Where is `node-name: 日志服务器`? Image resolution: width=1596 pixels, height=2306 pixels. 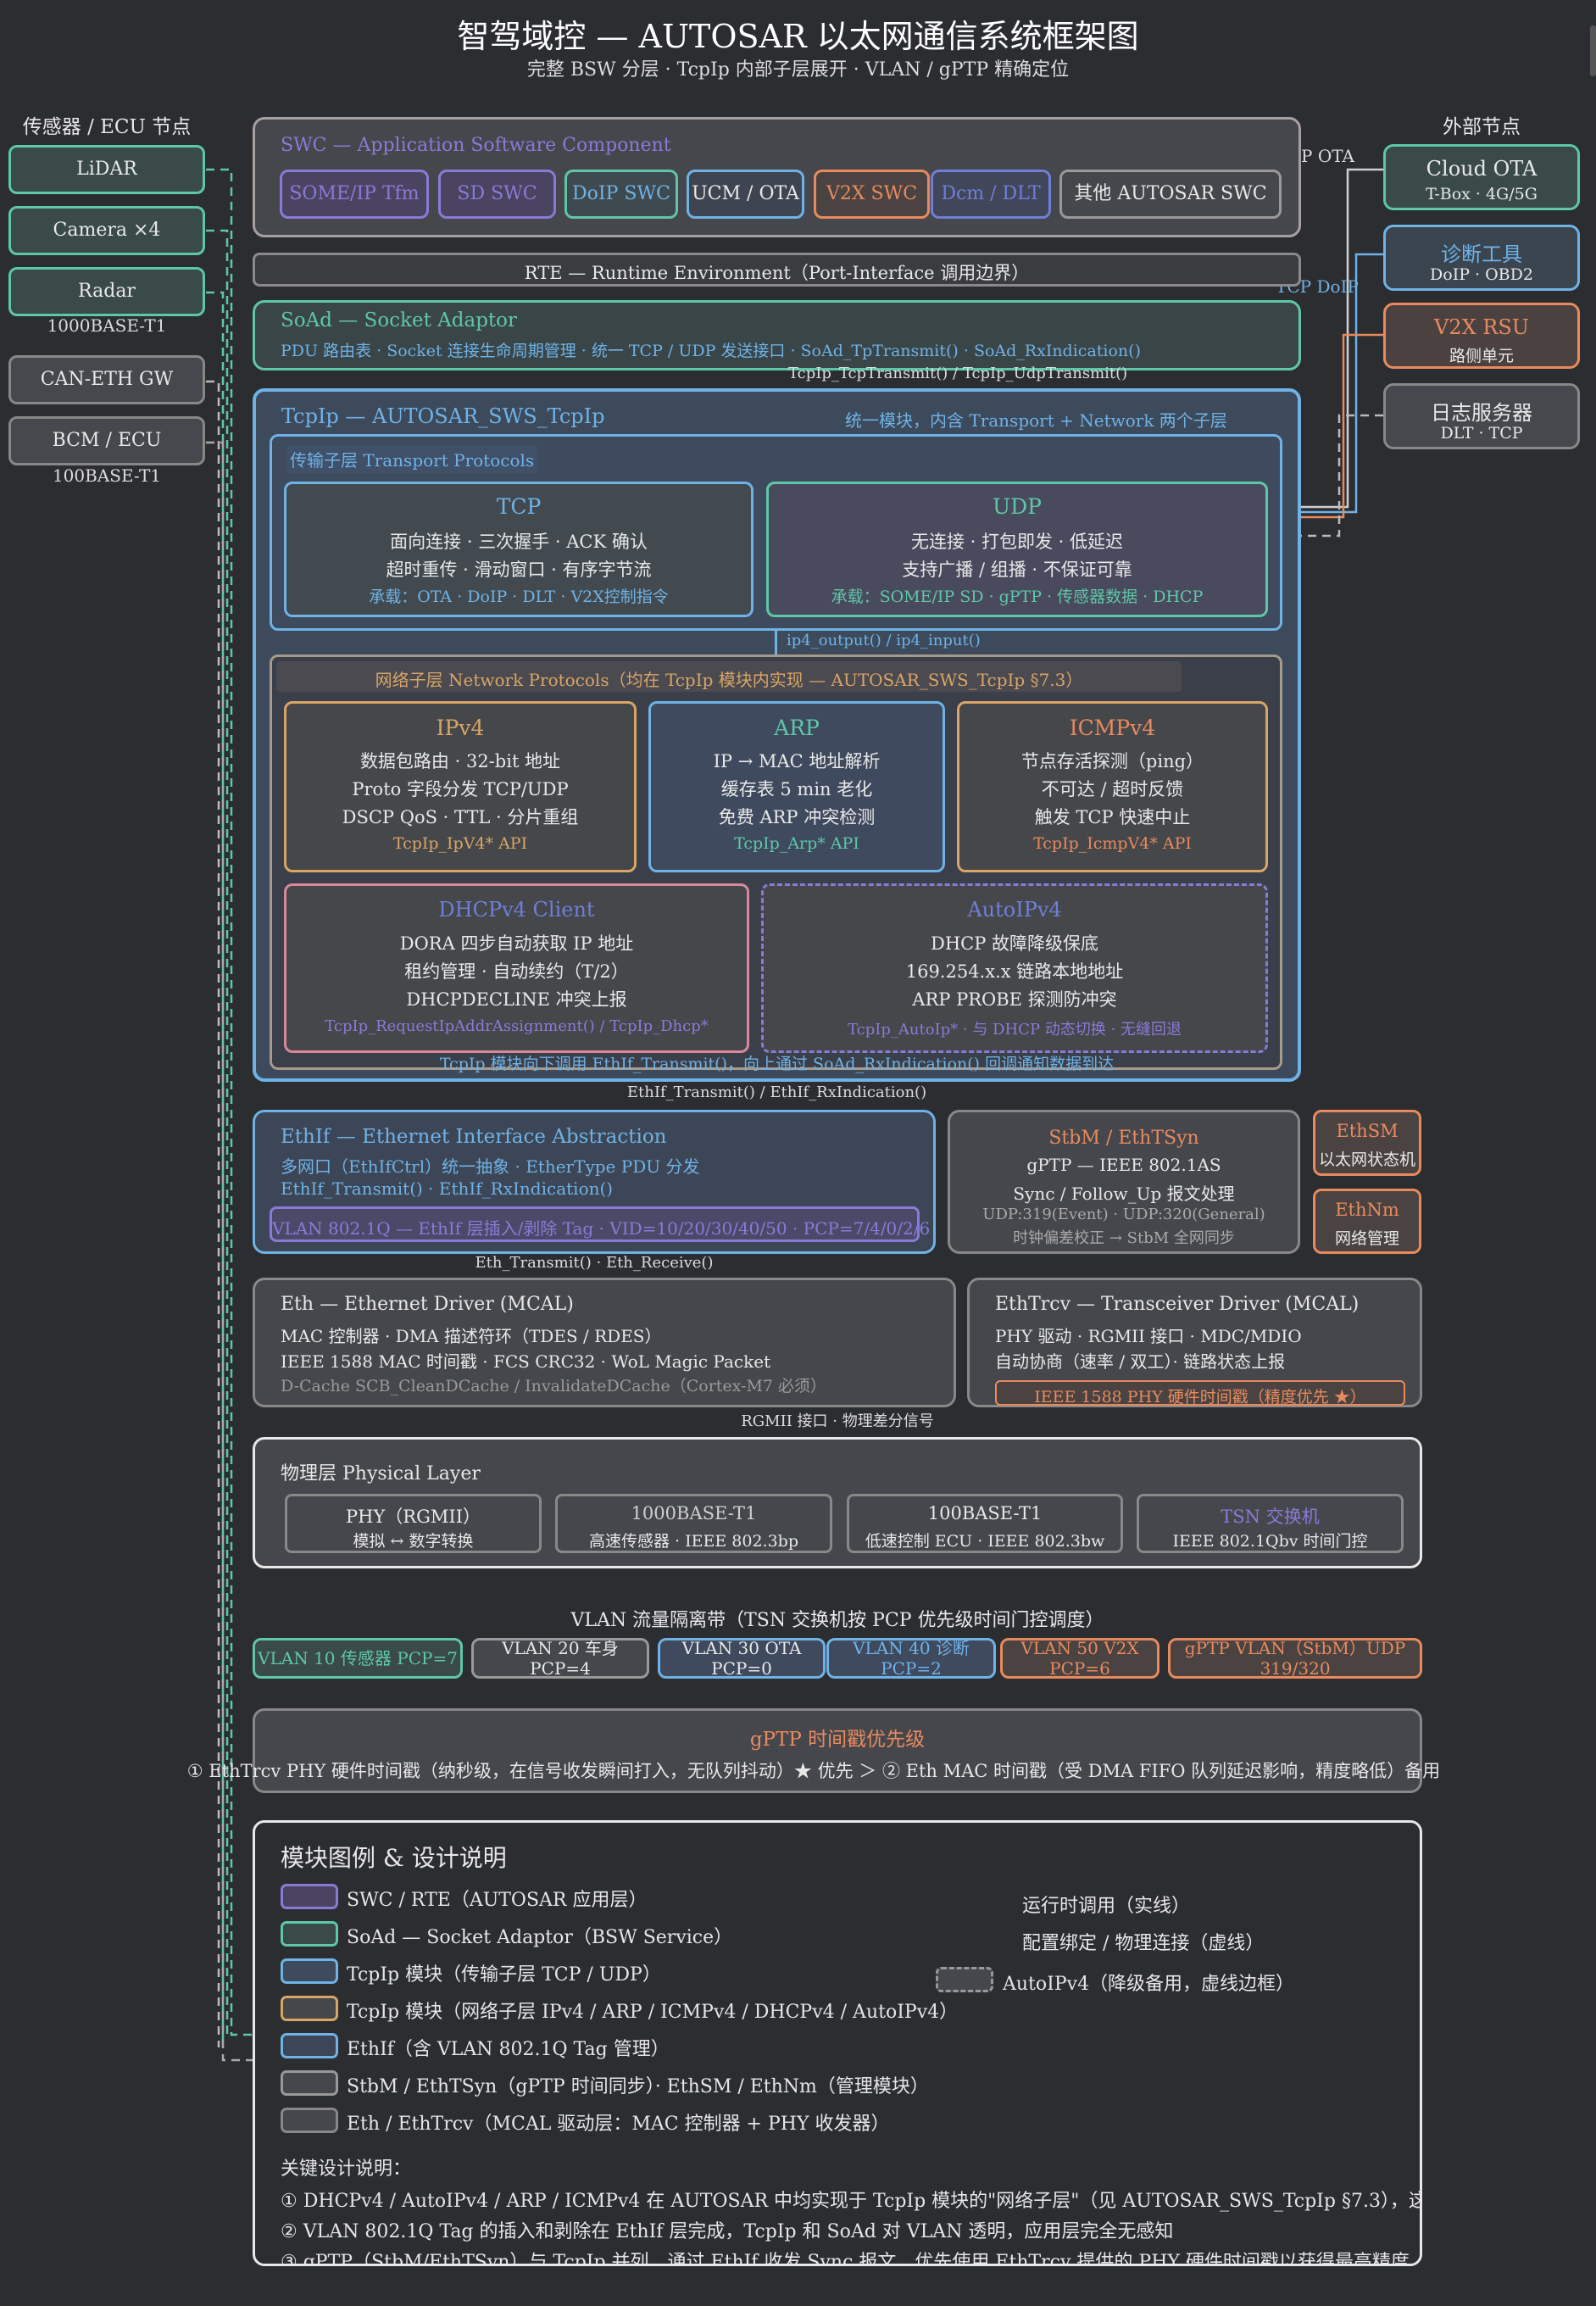 node-name: 日志服务器 is located at coordinates (1481, 413).